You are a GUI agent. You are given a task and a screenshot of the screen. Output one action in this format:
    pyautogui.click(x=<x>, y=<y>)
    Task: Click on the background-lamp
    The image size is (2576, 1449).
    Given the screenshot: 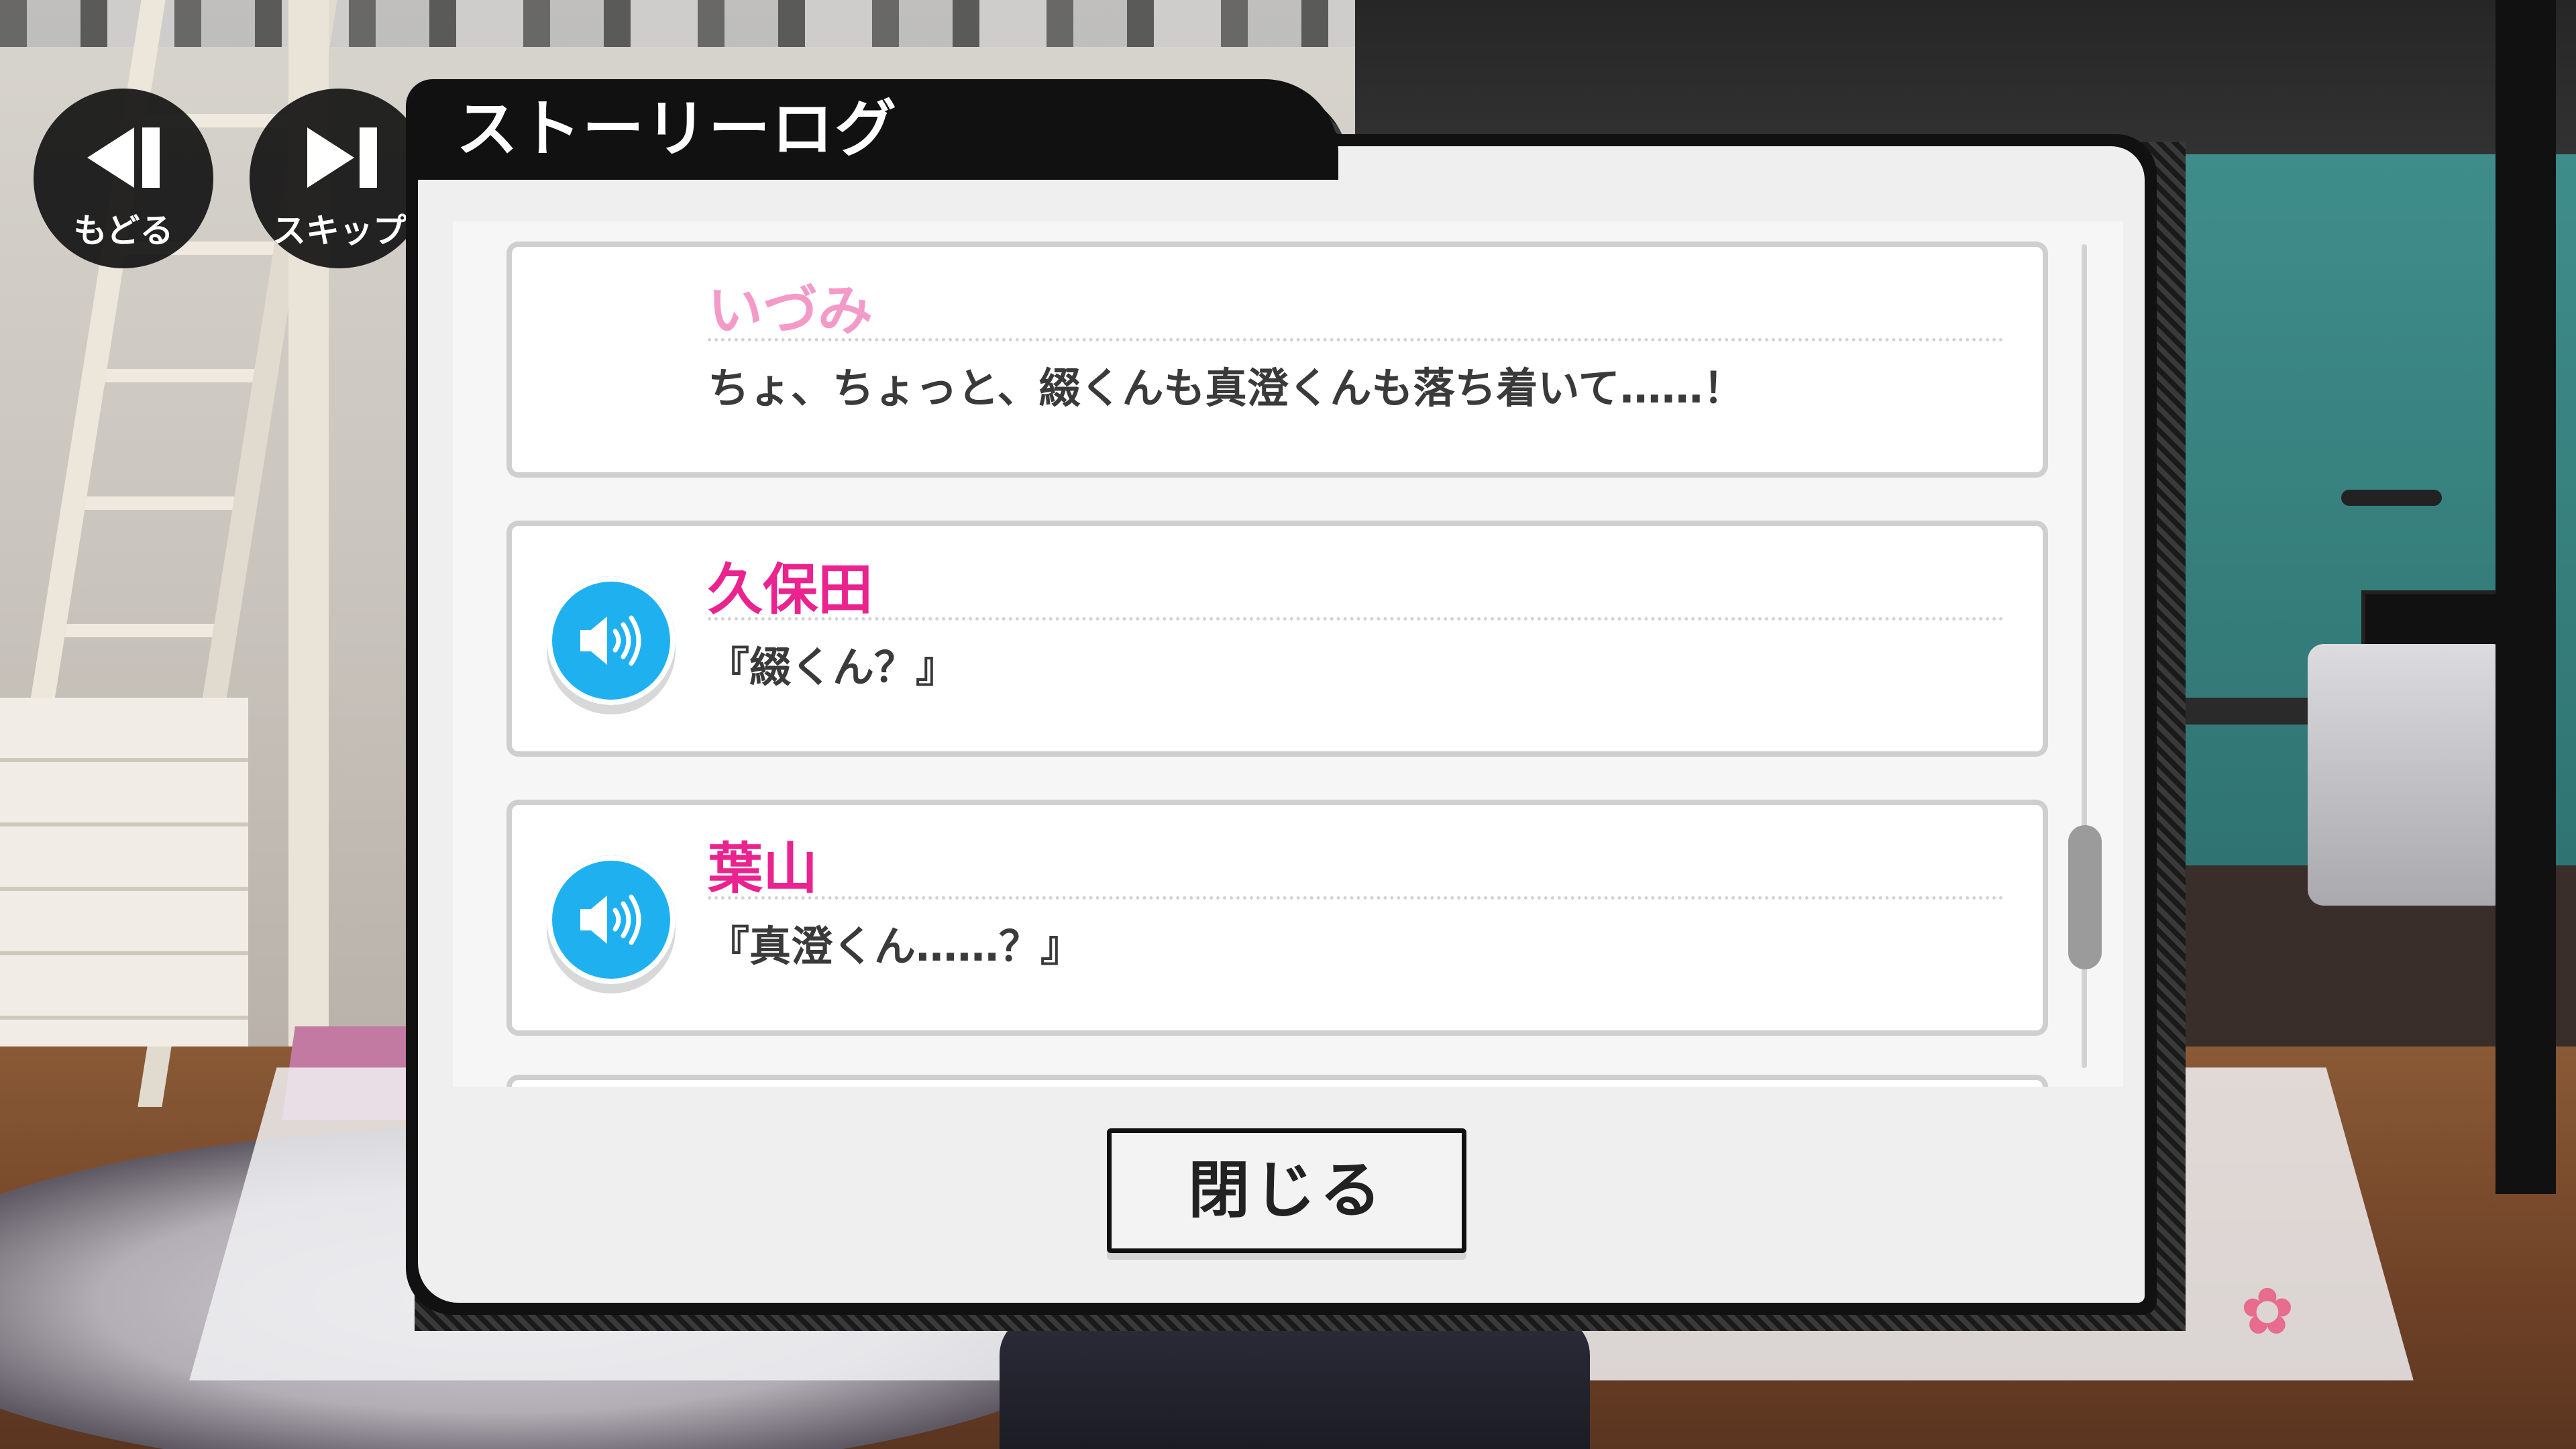 What is the action you would take?
    pyautogui.click(x=2391, y=498)
    